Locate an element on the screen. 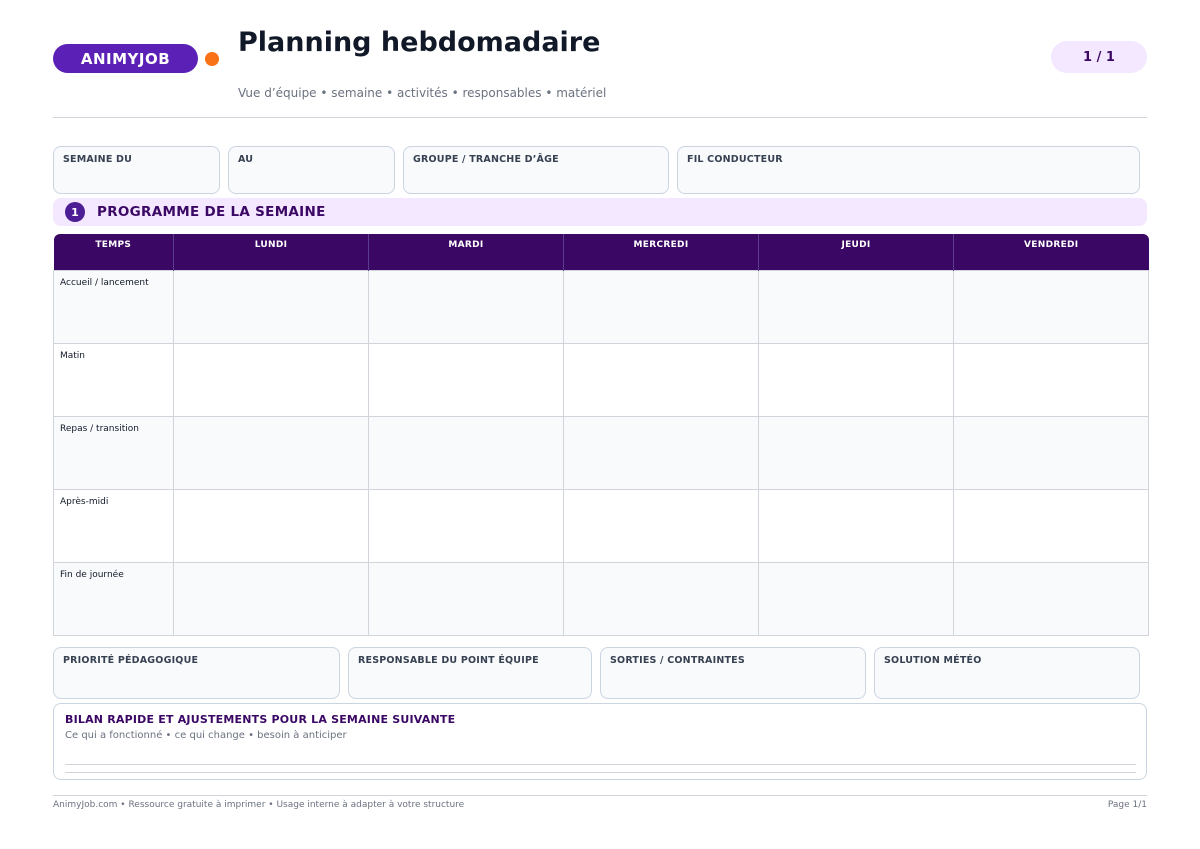  brand-logo: ANIMYJOB is located at coordinates (125, 58).